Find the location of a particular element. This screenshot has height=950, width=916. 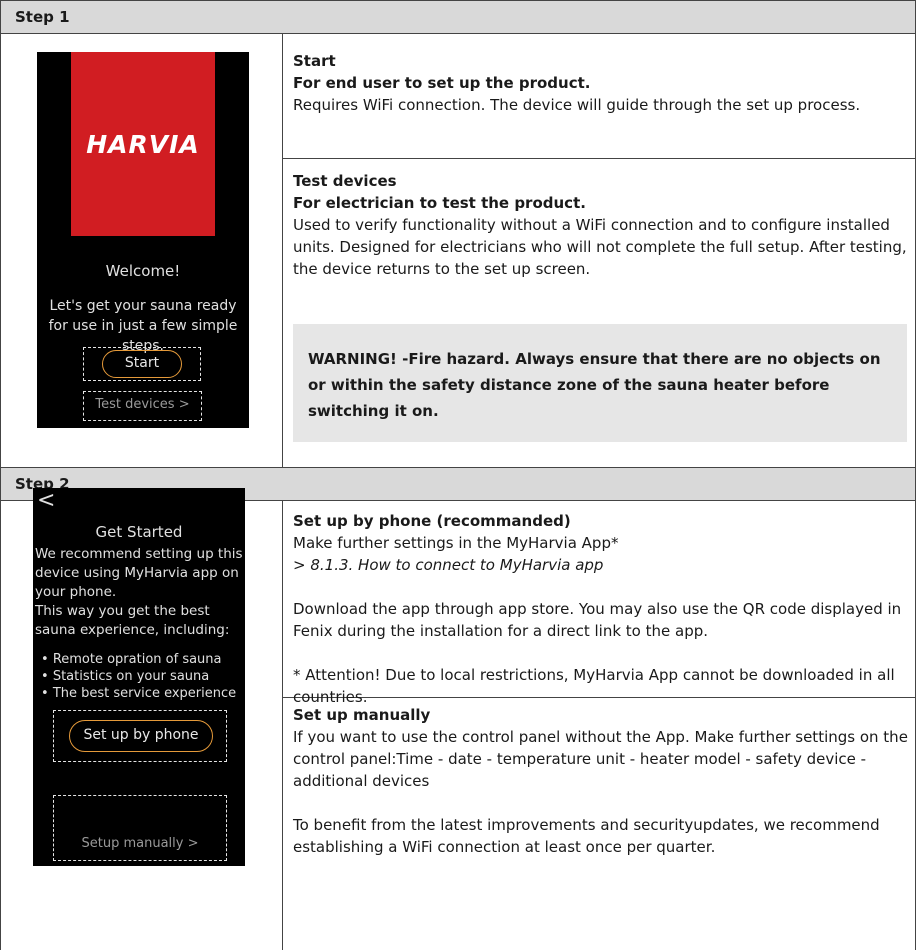

myharvia-reference: > 8.1.3. How to connect to MyHarvia app is located at coordinates (448, 565).